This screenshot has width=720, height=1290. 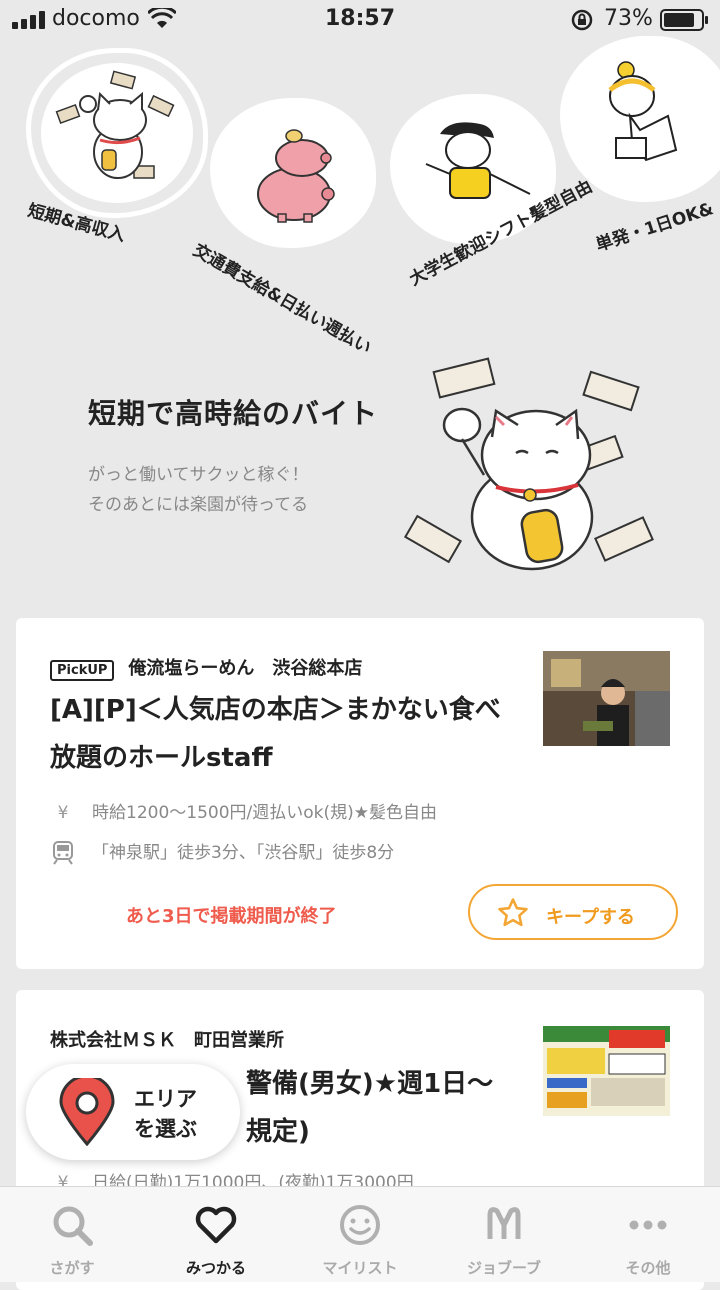 What do you see at coordinates (684, 20) in the screenshot?
I see `battery-icon` at bounding box center [684, 20].